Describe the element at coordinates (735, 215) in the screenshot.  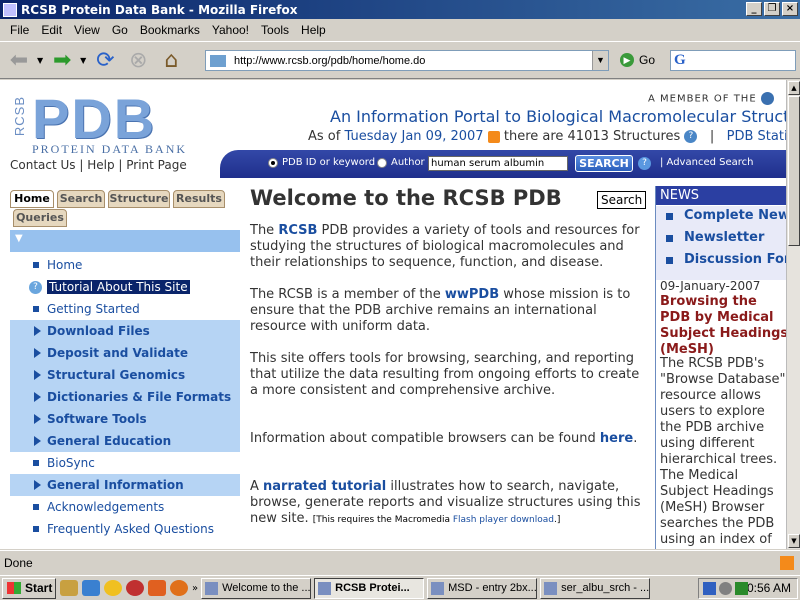
I see `news-link-label: Complete News` at that location.